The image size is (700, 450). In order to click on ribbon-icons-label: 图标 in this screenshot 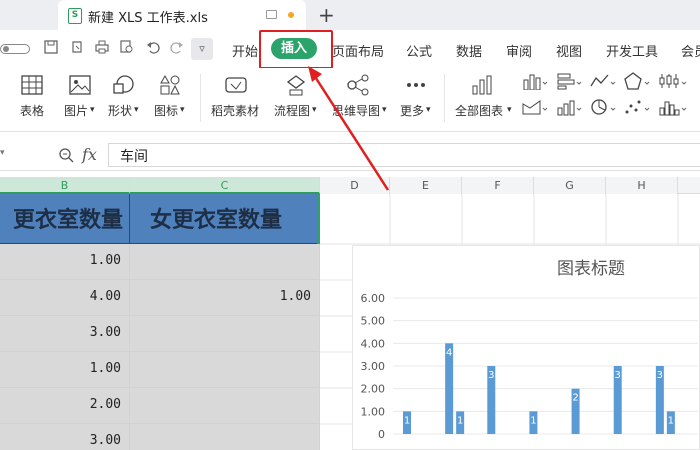, I will do `click(166, 110)`.